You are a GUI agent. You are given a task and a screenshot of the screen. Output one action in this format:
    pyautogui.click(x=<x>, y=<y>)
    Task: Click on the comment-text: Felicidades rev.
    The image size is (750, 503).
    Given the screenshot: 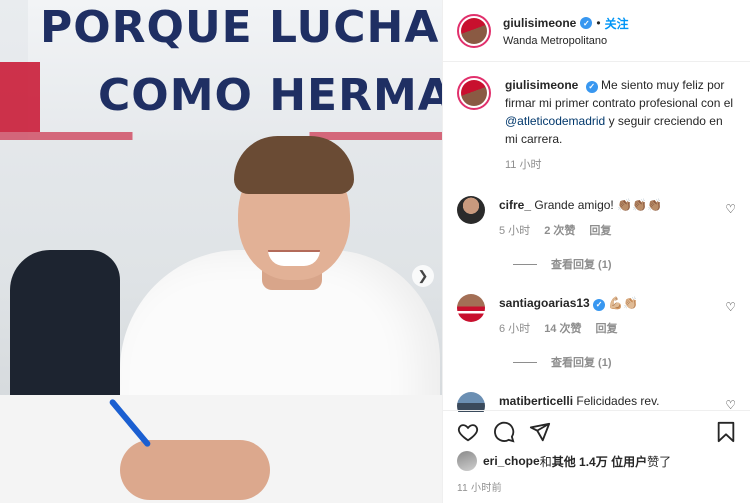 What is the action you would take?
    pyautogui.click(x=618, y=401)
    